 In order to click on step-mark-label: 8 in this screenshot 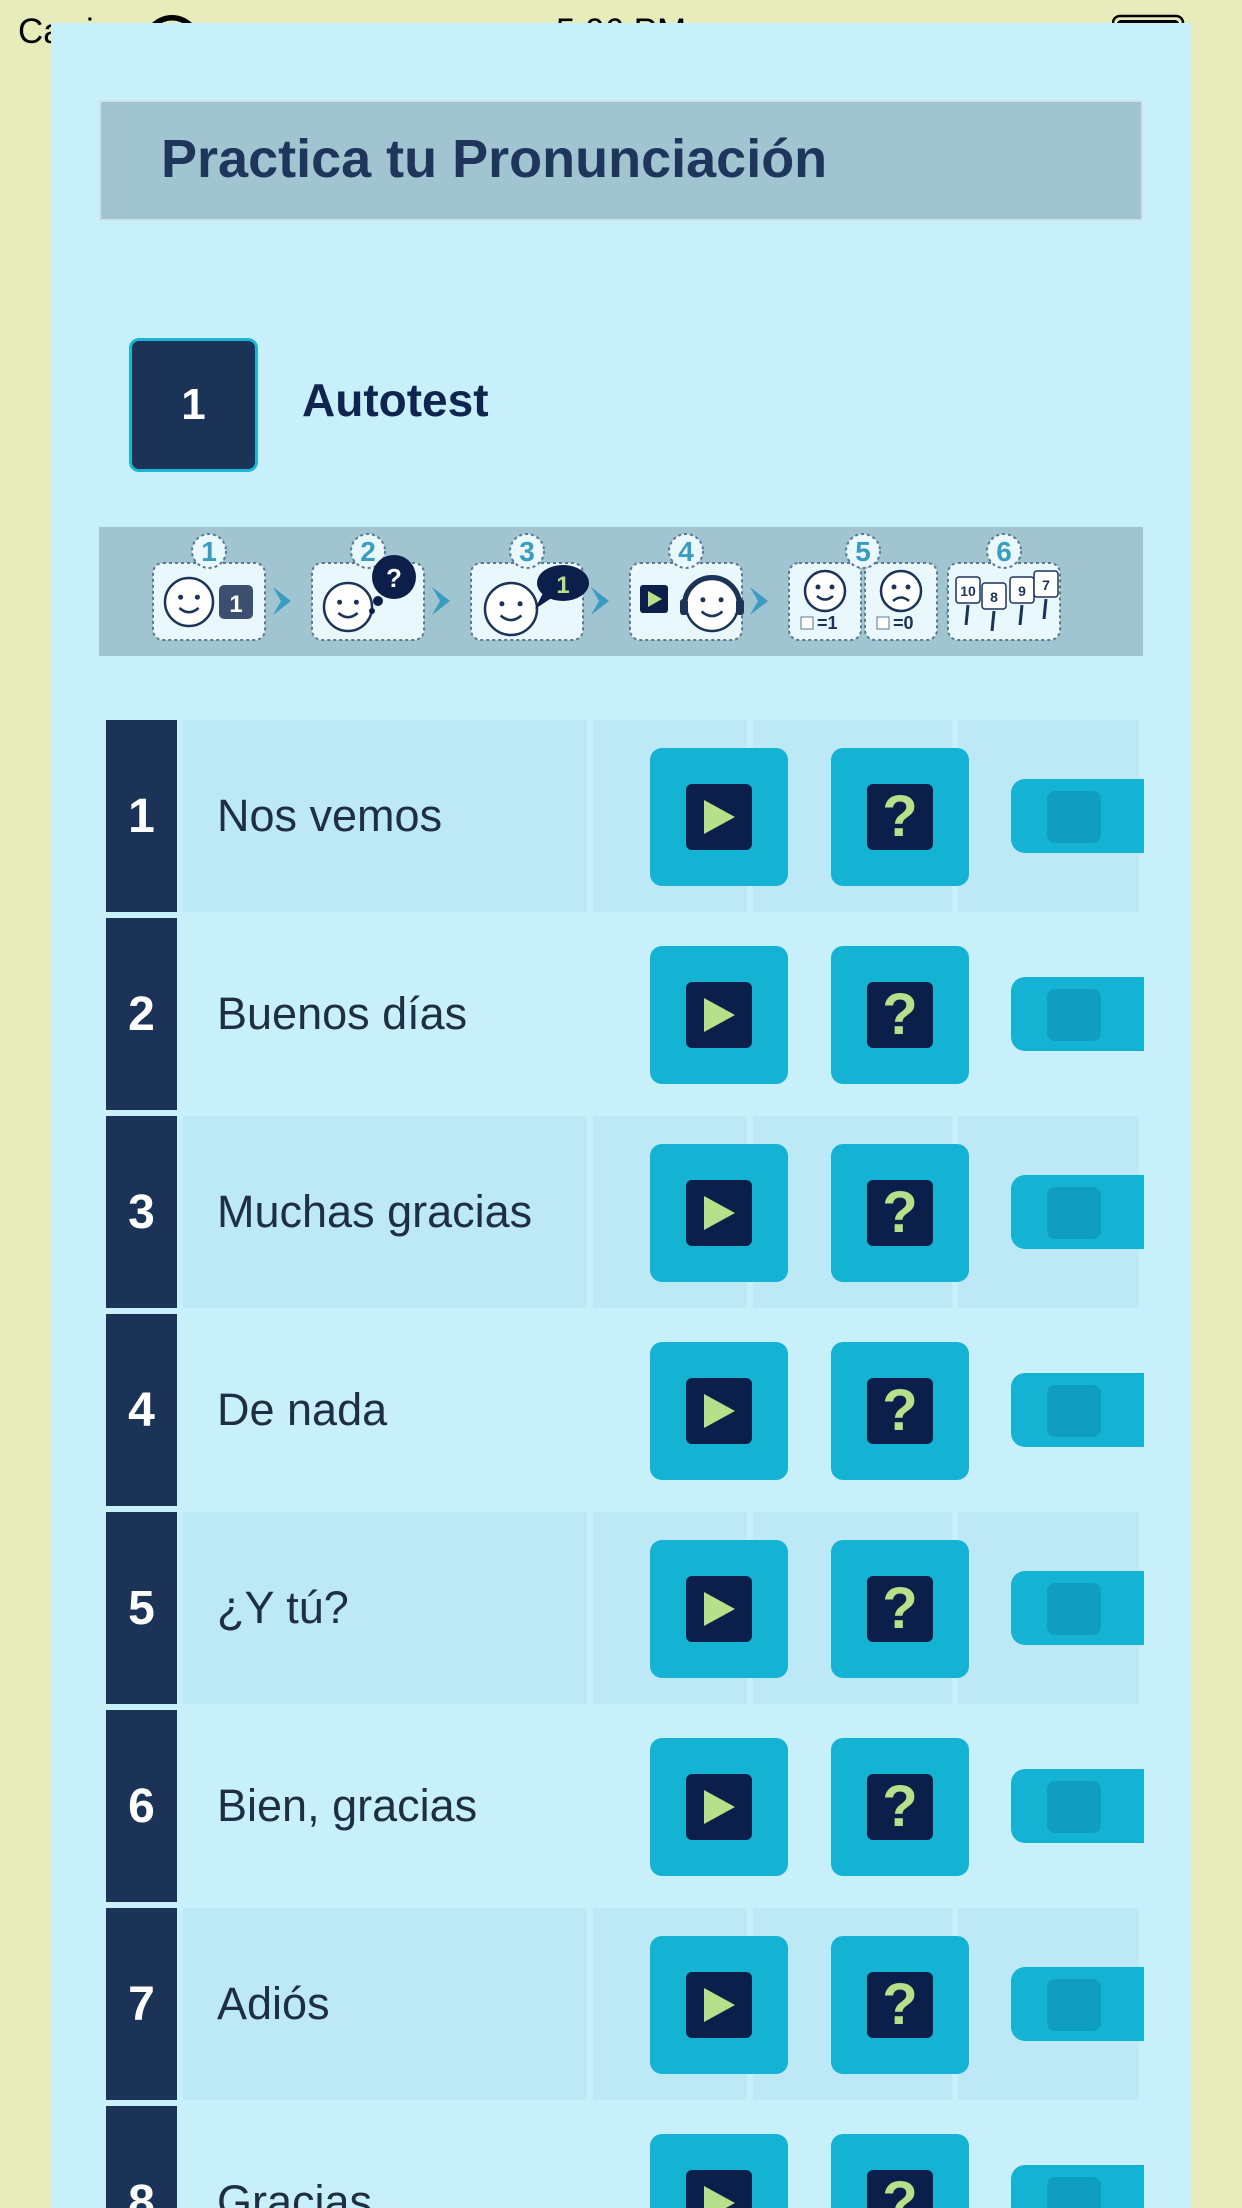, I will do `click(994, 597)`.